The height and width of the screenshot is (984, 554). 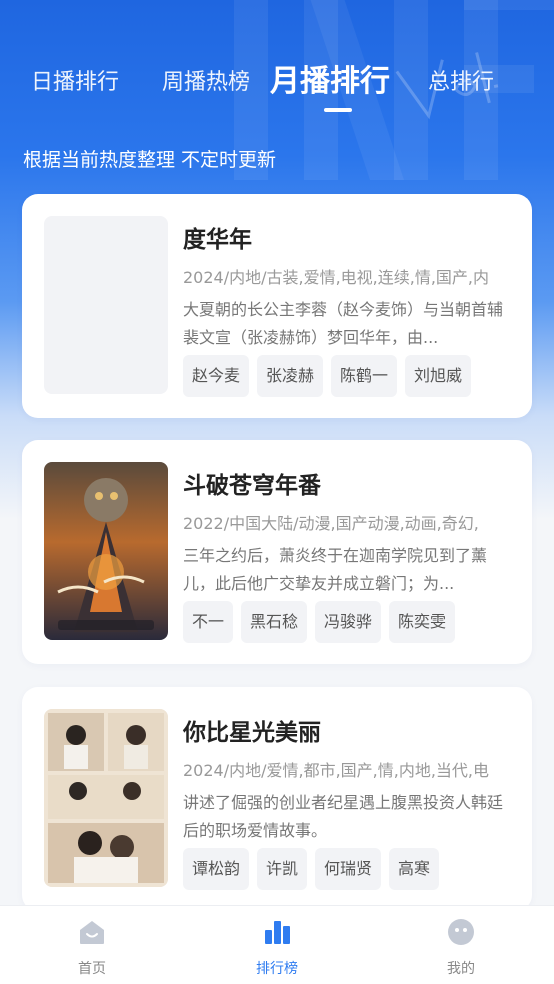 I want to click on cast-tag: 黑石稔, so click(x=274, y=622).